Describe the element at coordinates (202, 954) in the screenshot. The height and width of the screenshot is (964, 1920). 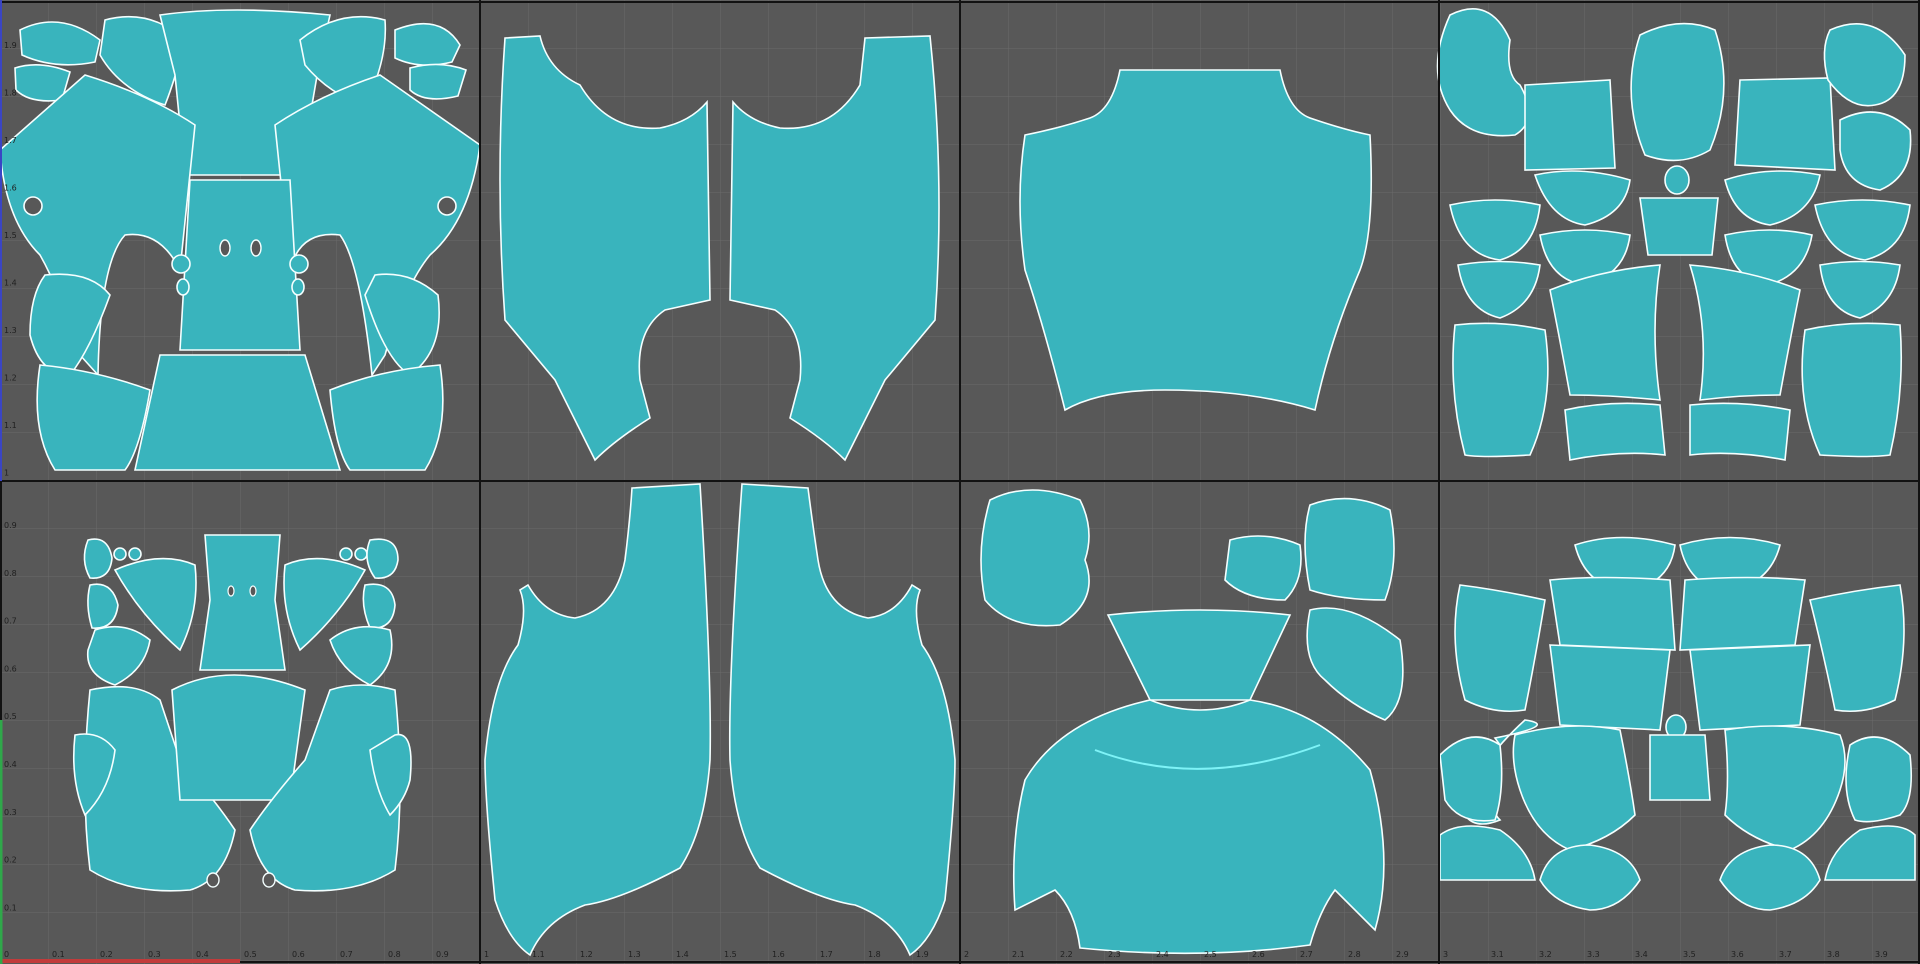
I see `u-tick-label: 0.4` at that location.